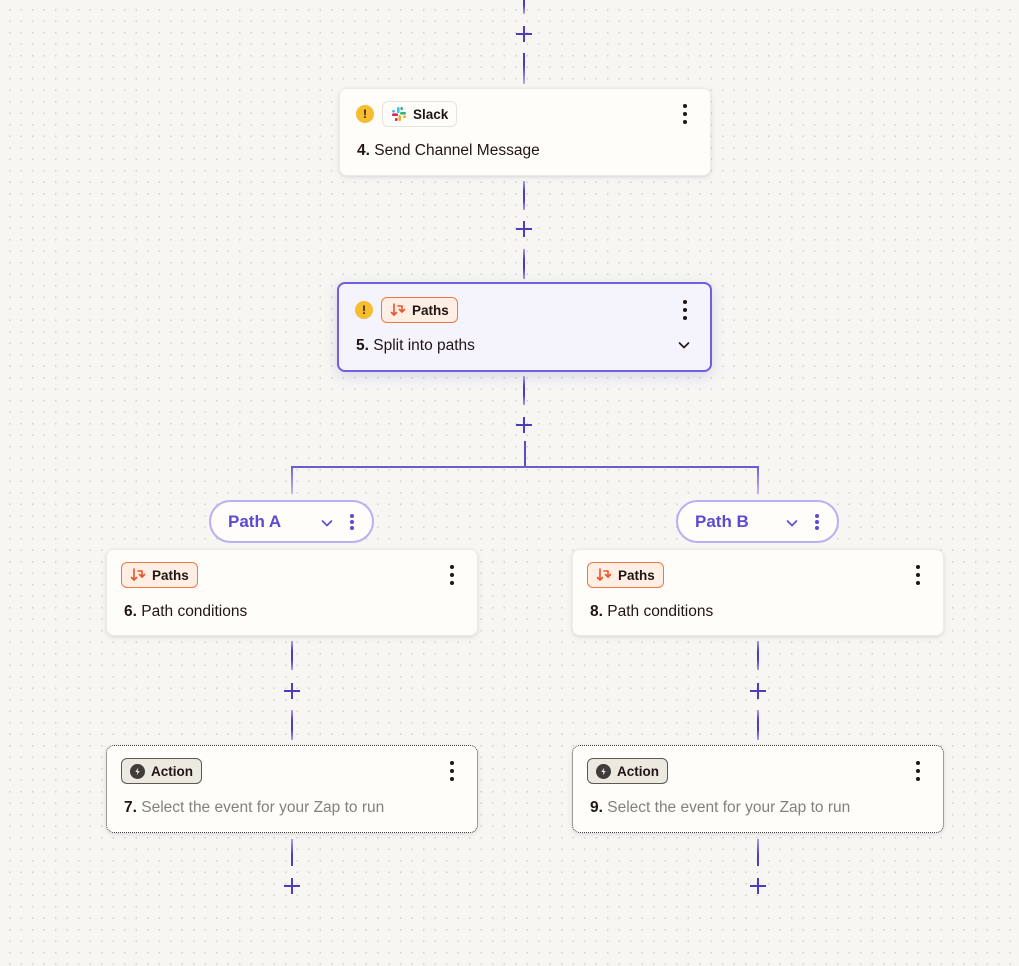 The width and height of the screenshot is (1019, 966). I want to click on step-title: 9. Select the event for your Zap to run, so click(720, 808).